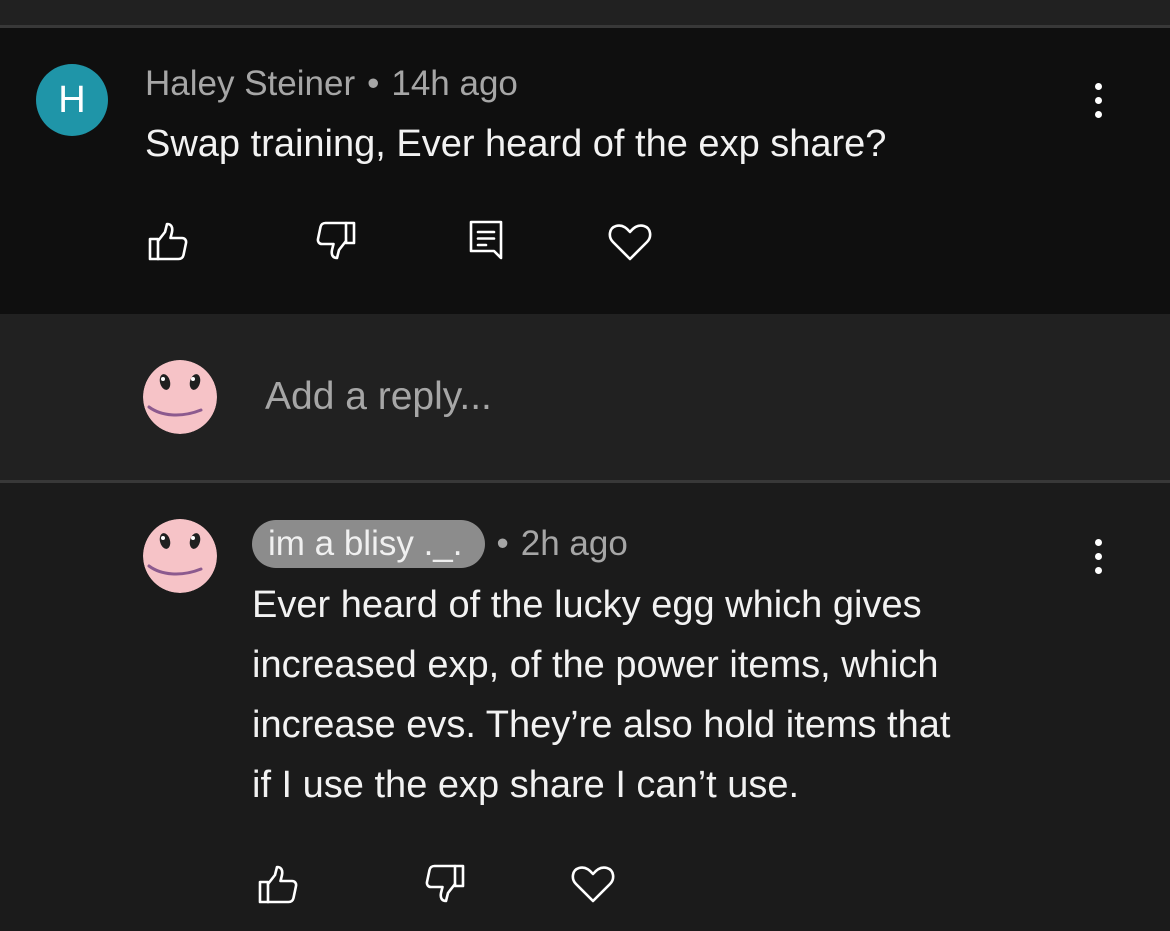 This screenshot has height=931, width=1170. I want to click on top-strip, so click(585, 13).